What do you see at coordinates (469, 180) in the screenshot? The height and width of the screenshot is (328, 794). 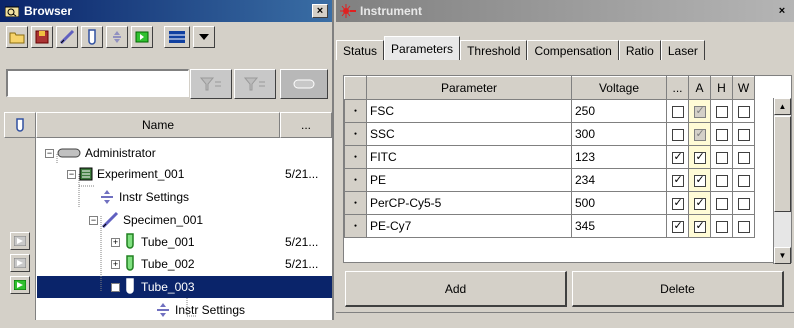 I see `parameter-cell: PE` at bounding box center [469, 180].